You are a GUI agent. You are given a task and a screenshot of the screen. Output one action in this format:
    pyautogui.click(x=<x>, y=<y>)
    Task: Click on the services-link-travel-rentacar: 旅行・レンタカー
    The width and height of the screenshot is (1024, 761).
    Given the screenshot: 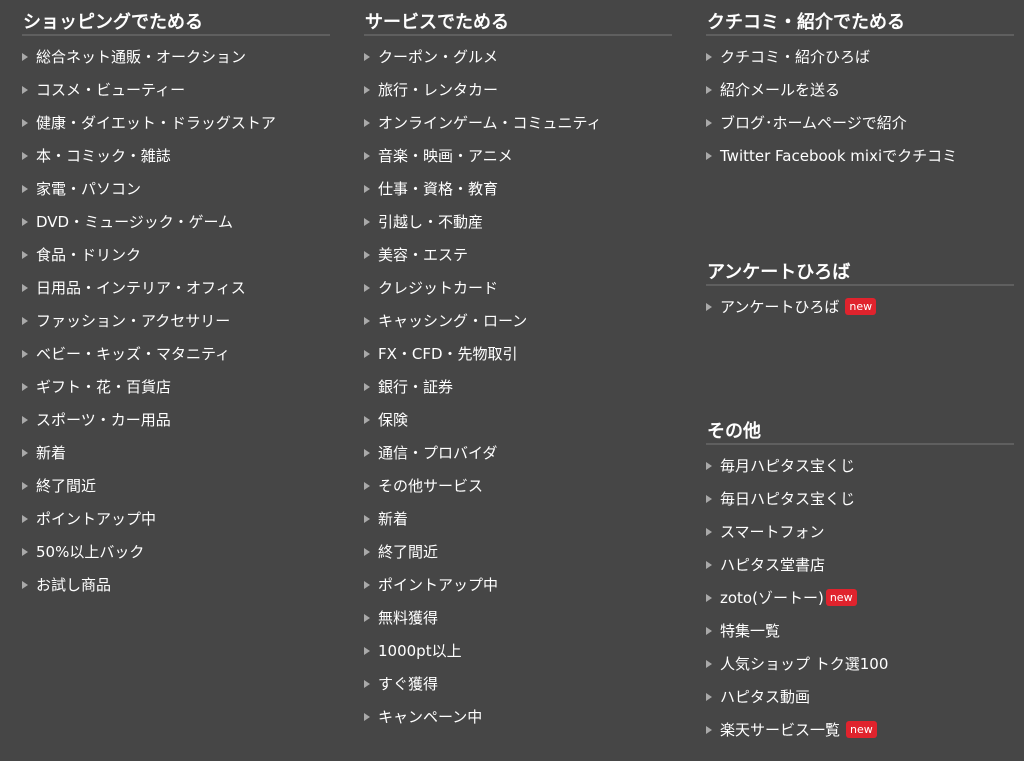 What is the action you would take?
    pyautogui.click(x=518, y=89)
    